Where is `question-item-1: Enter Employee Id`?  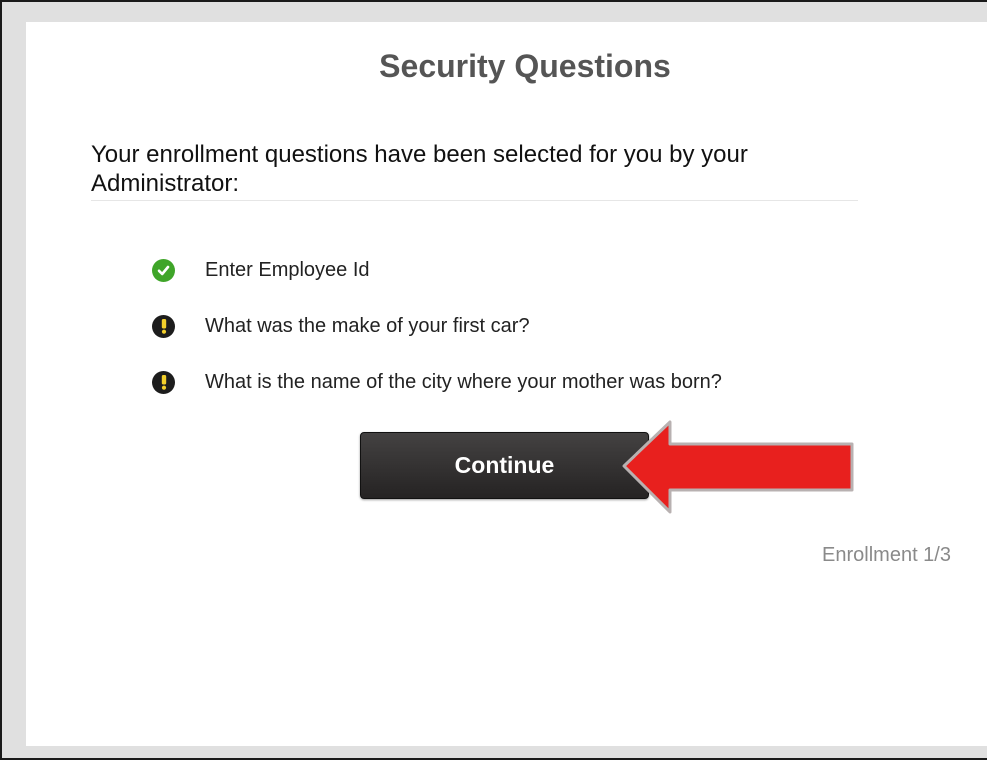
question-item-1: Enter Employee Id is located at coordinates (437, 270).